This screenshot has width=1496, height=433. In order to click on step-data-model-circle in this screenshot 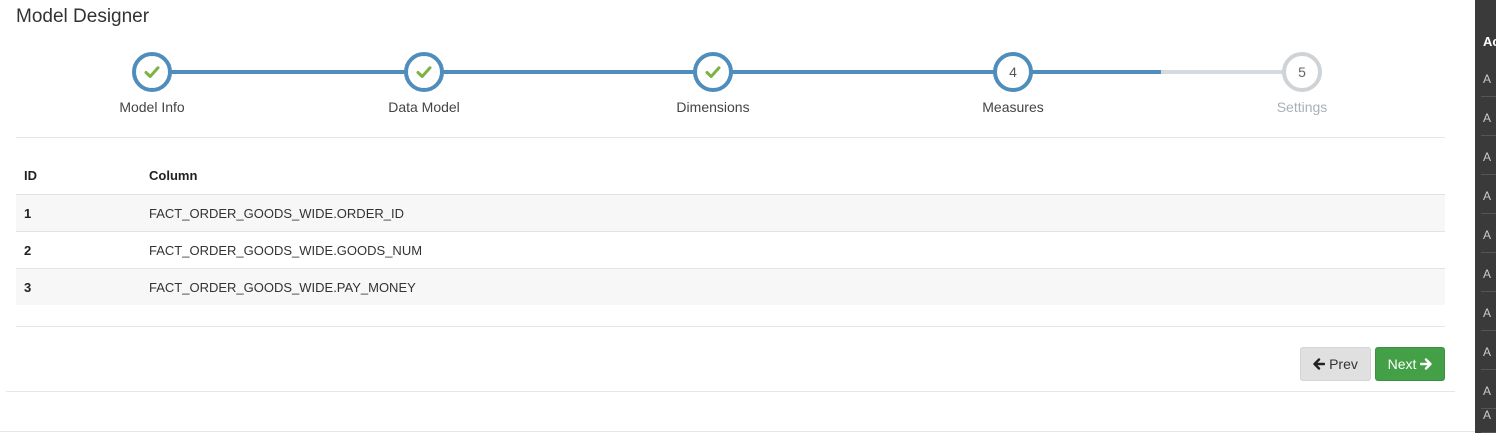, I will do `click(424, 72)`.